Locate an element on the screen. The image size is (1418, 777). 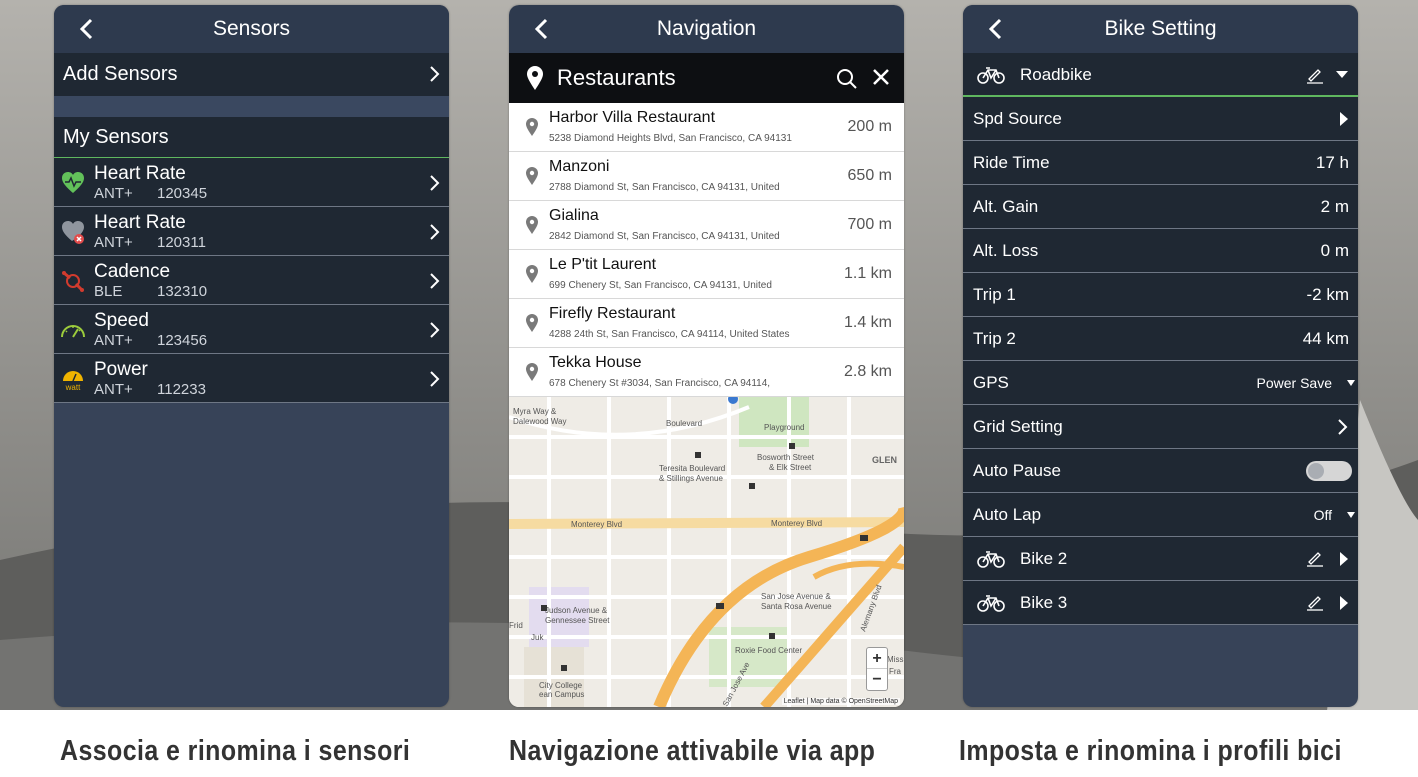
bike-profile-name: Roadbike is located at coordinates (1056, 74).